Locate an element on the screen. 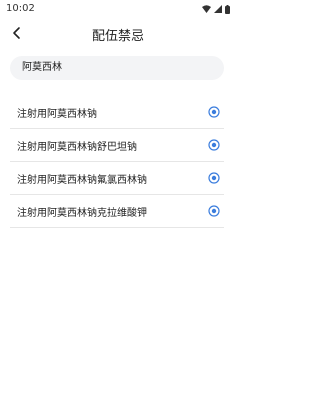 The height and width of the screenshot is (420, 320). search-input: 阿莫西林 is located at coordinates (117, 68).